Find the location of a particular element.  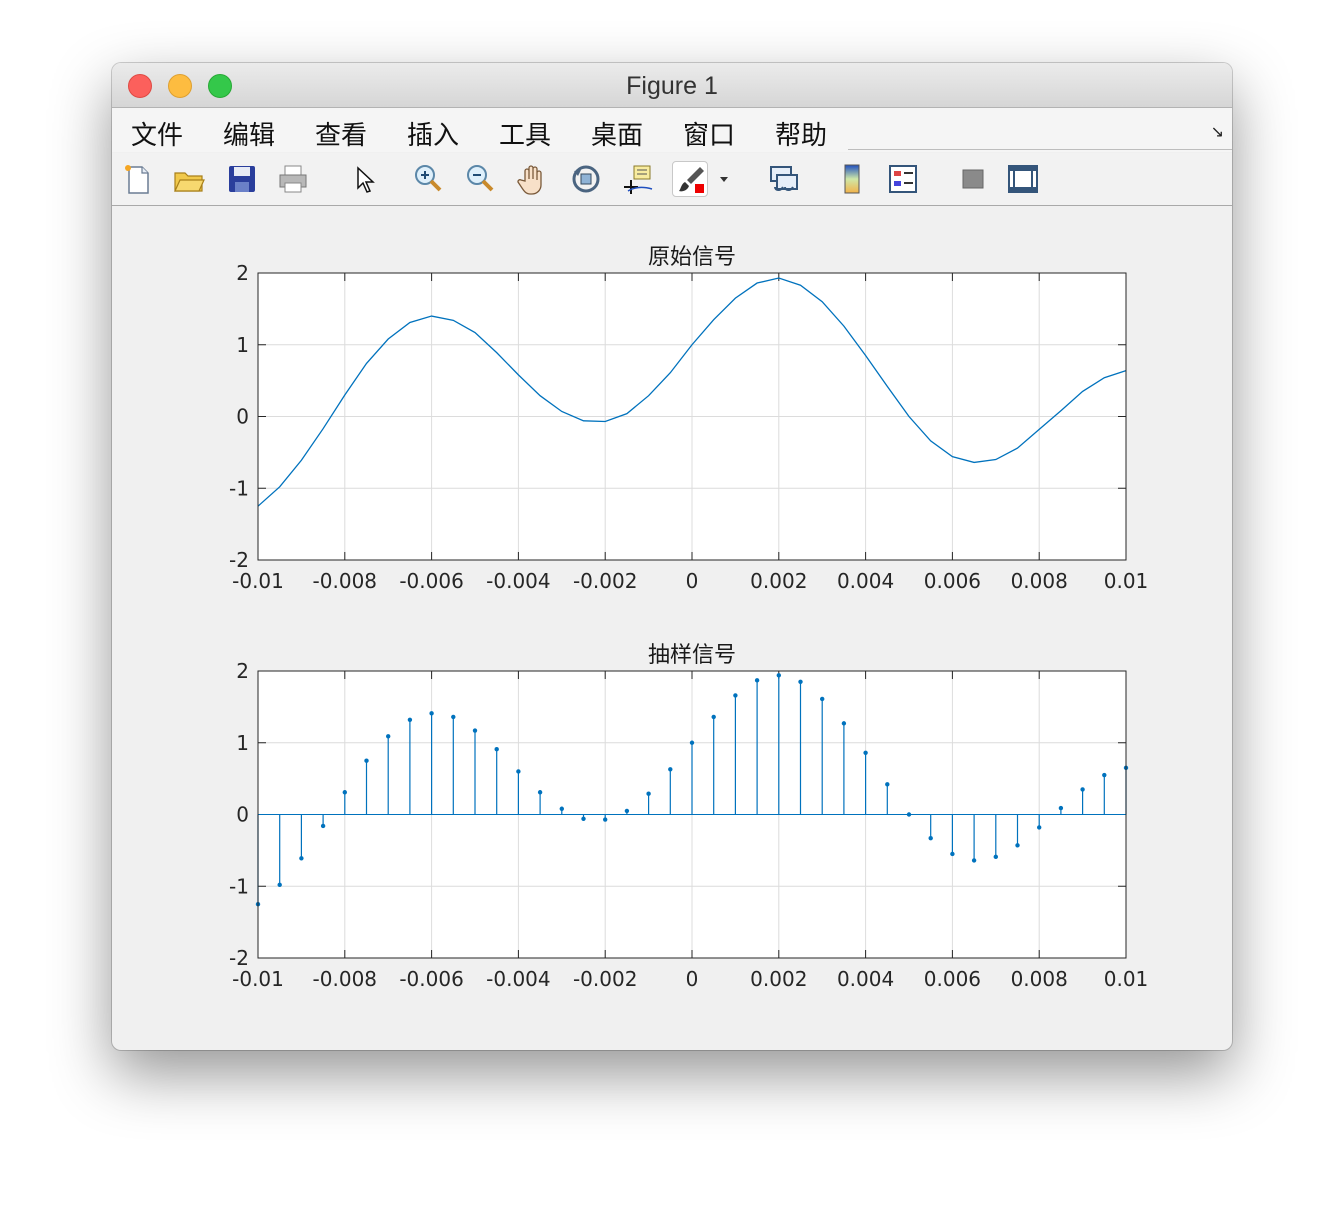

legend-icon is located at coordinates (903, 179).